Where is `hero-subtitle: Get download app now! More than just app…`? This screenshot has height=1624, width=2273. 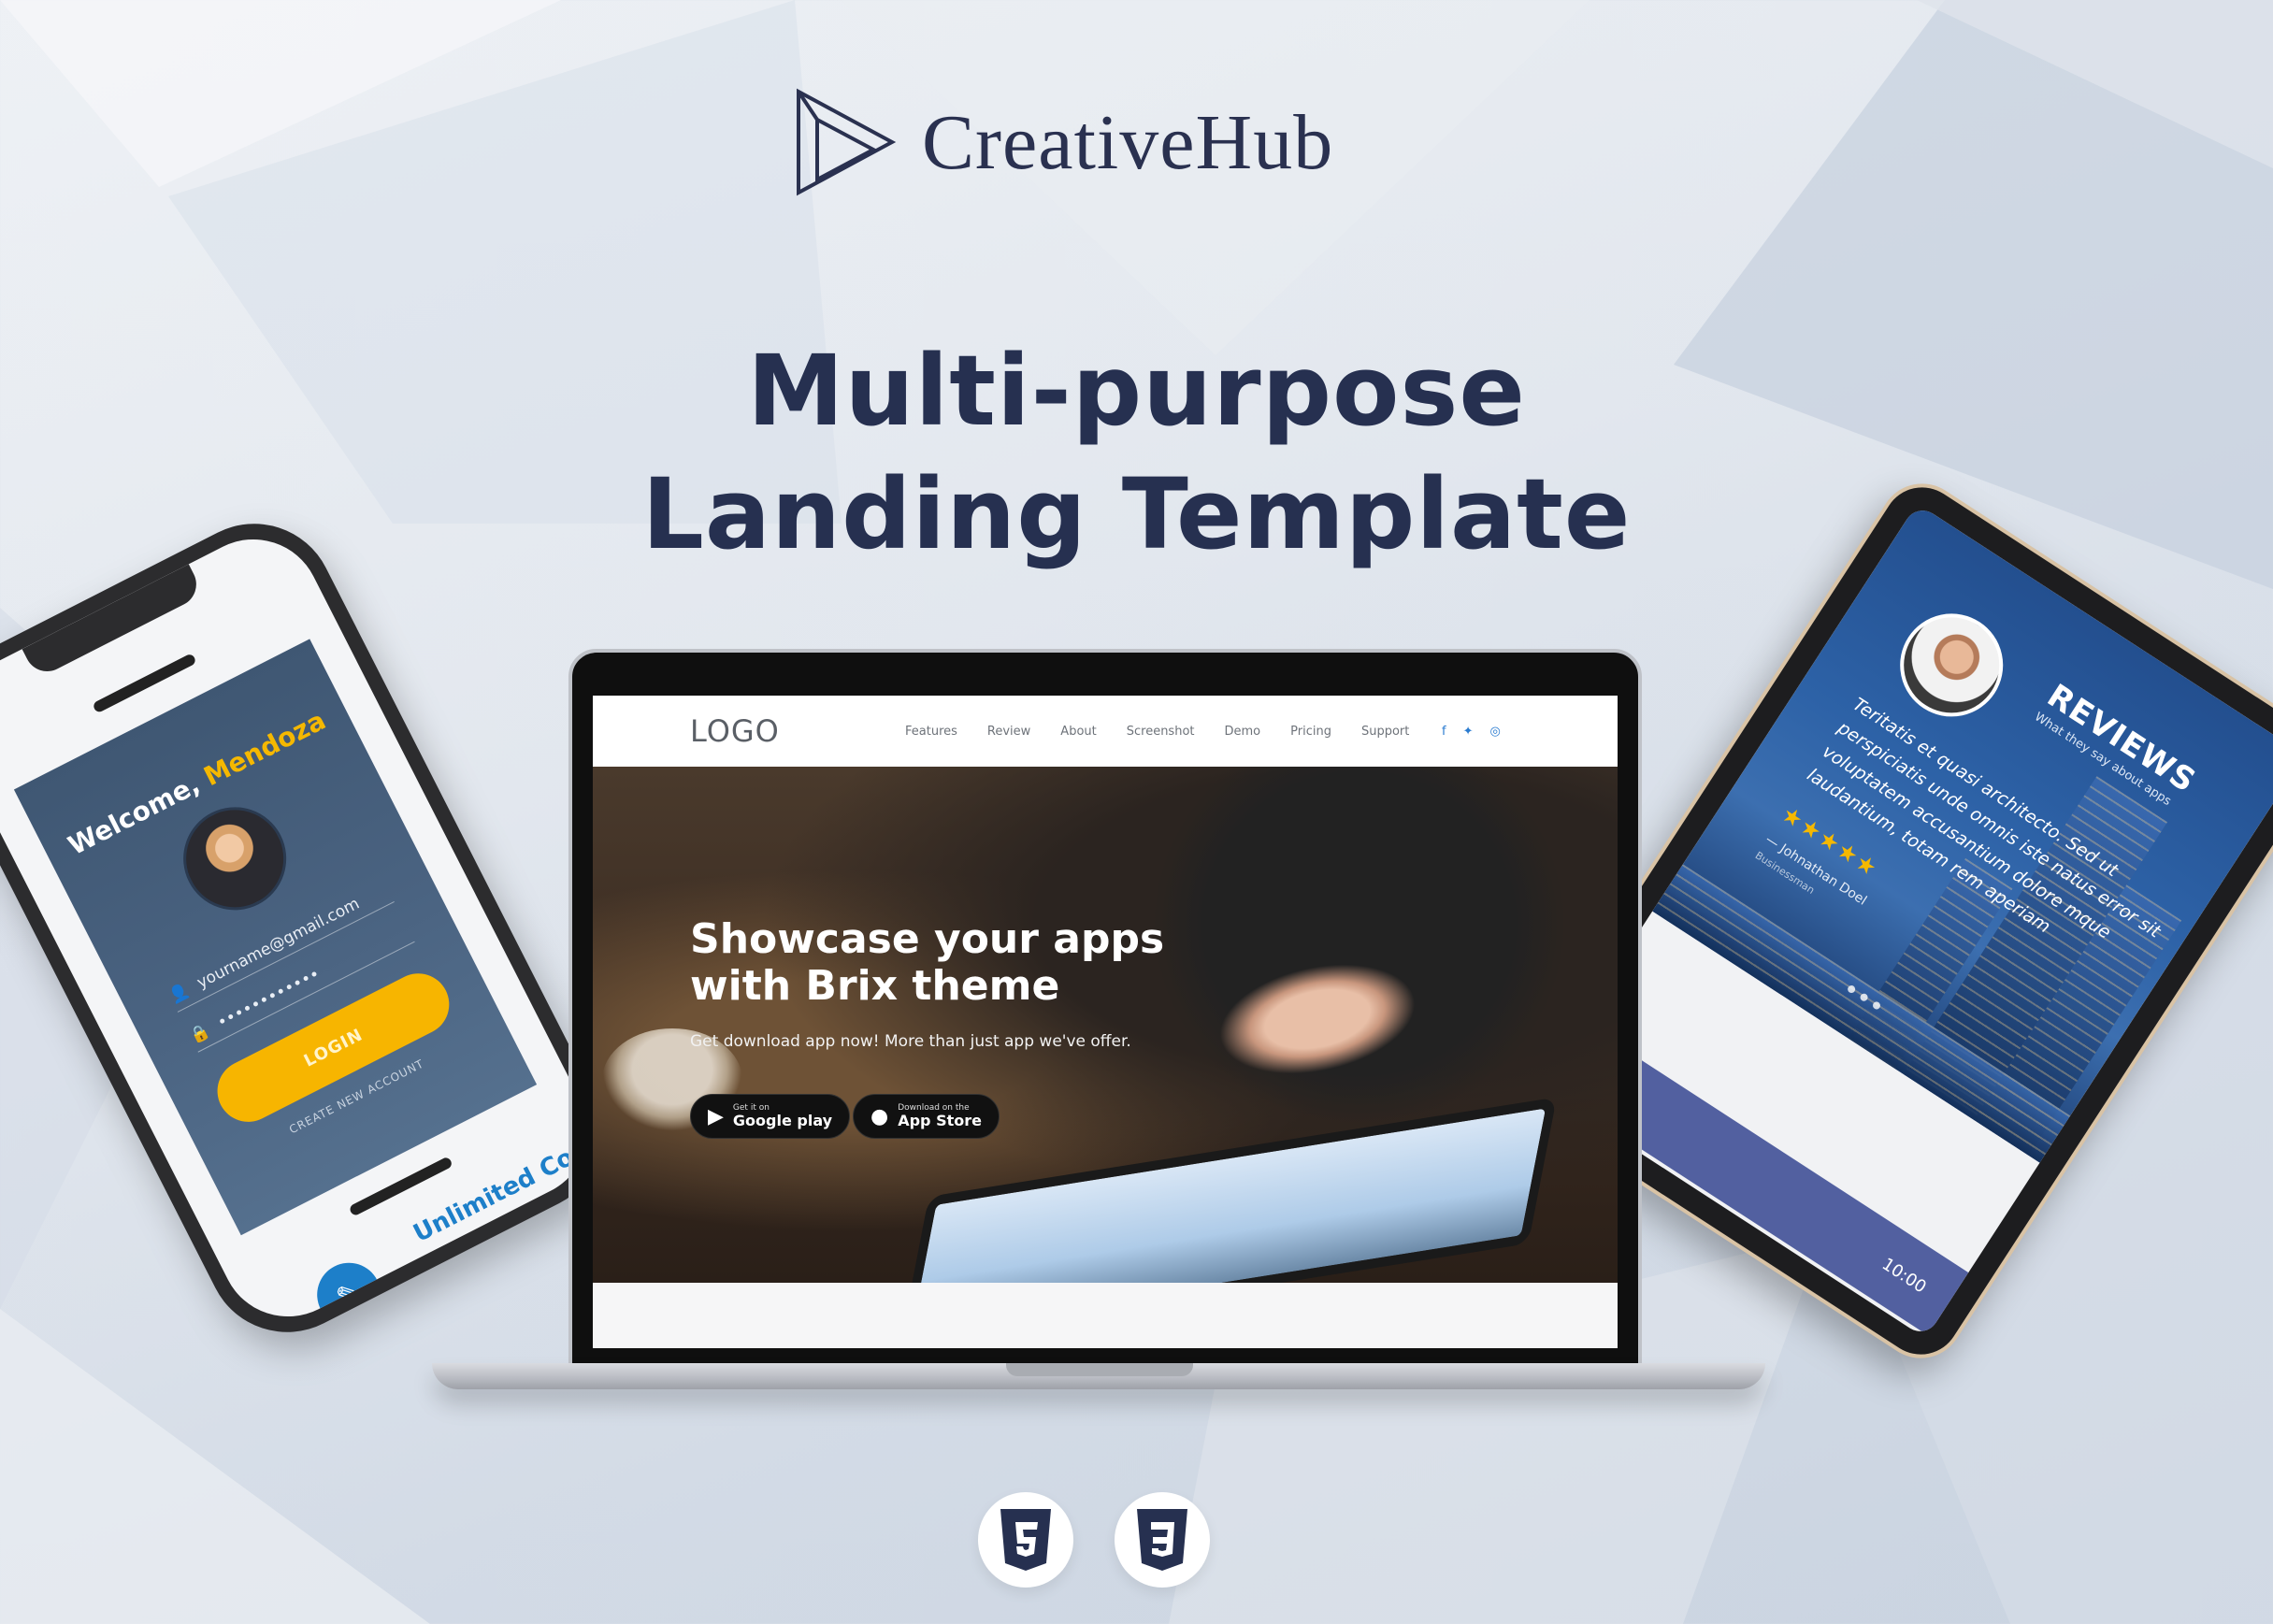 hero-subtitle: Get download app now! More than just app… is located at coordinates (910, 1041).